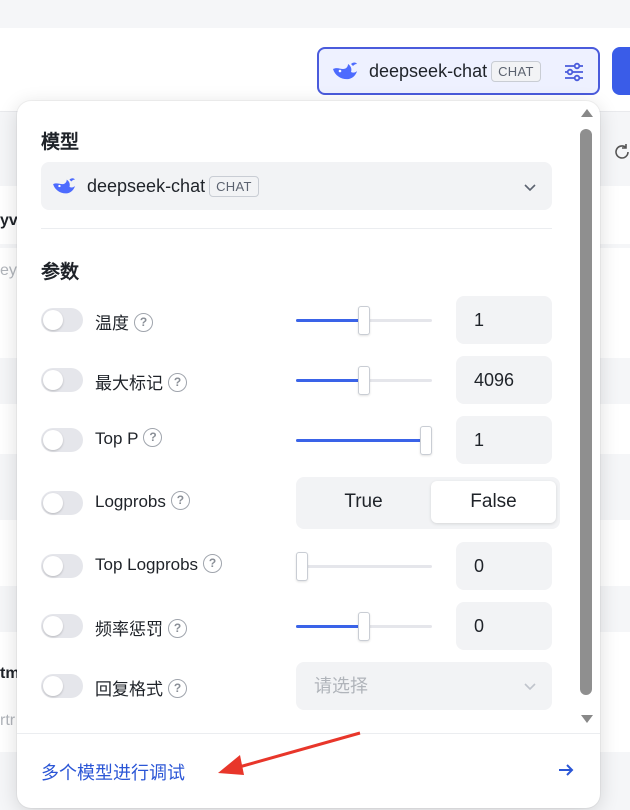  What do you see at coordinates (621, 71) in the screenshot?
I see `primary-button-edge` at bounding box center [621, 71].